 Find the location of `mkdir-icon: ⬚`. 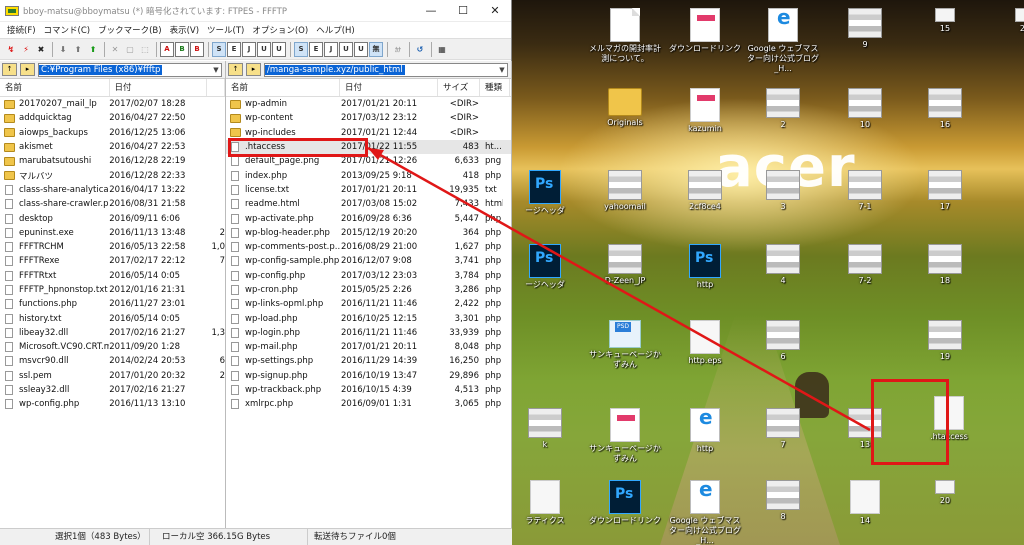

mkdir-icon: ⬚ is located at coordinates (145, 49).